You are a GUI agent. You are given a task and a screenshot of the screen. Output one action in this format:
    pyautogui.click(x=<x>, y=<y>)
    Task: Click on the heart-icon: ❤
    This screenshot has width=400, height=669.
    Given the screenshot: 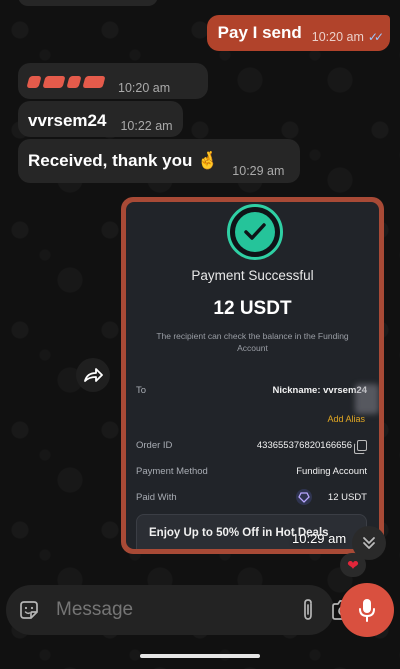 What is the action you would take?
    pyautogui.click(x=353, y=564)
    